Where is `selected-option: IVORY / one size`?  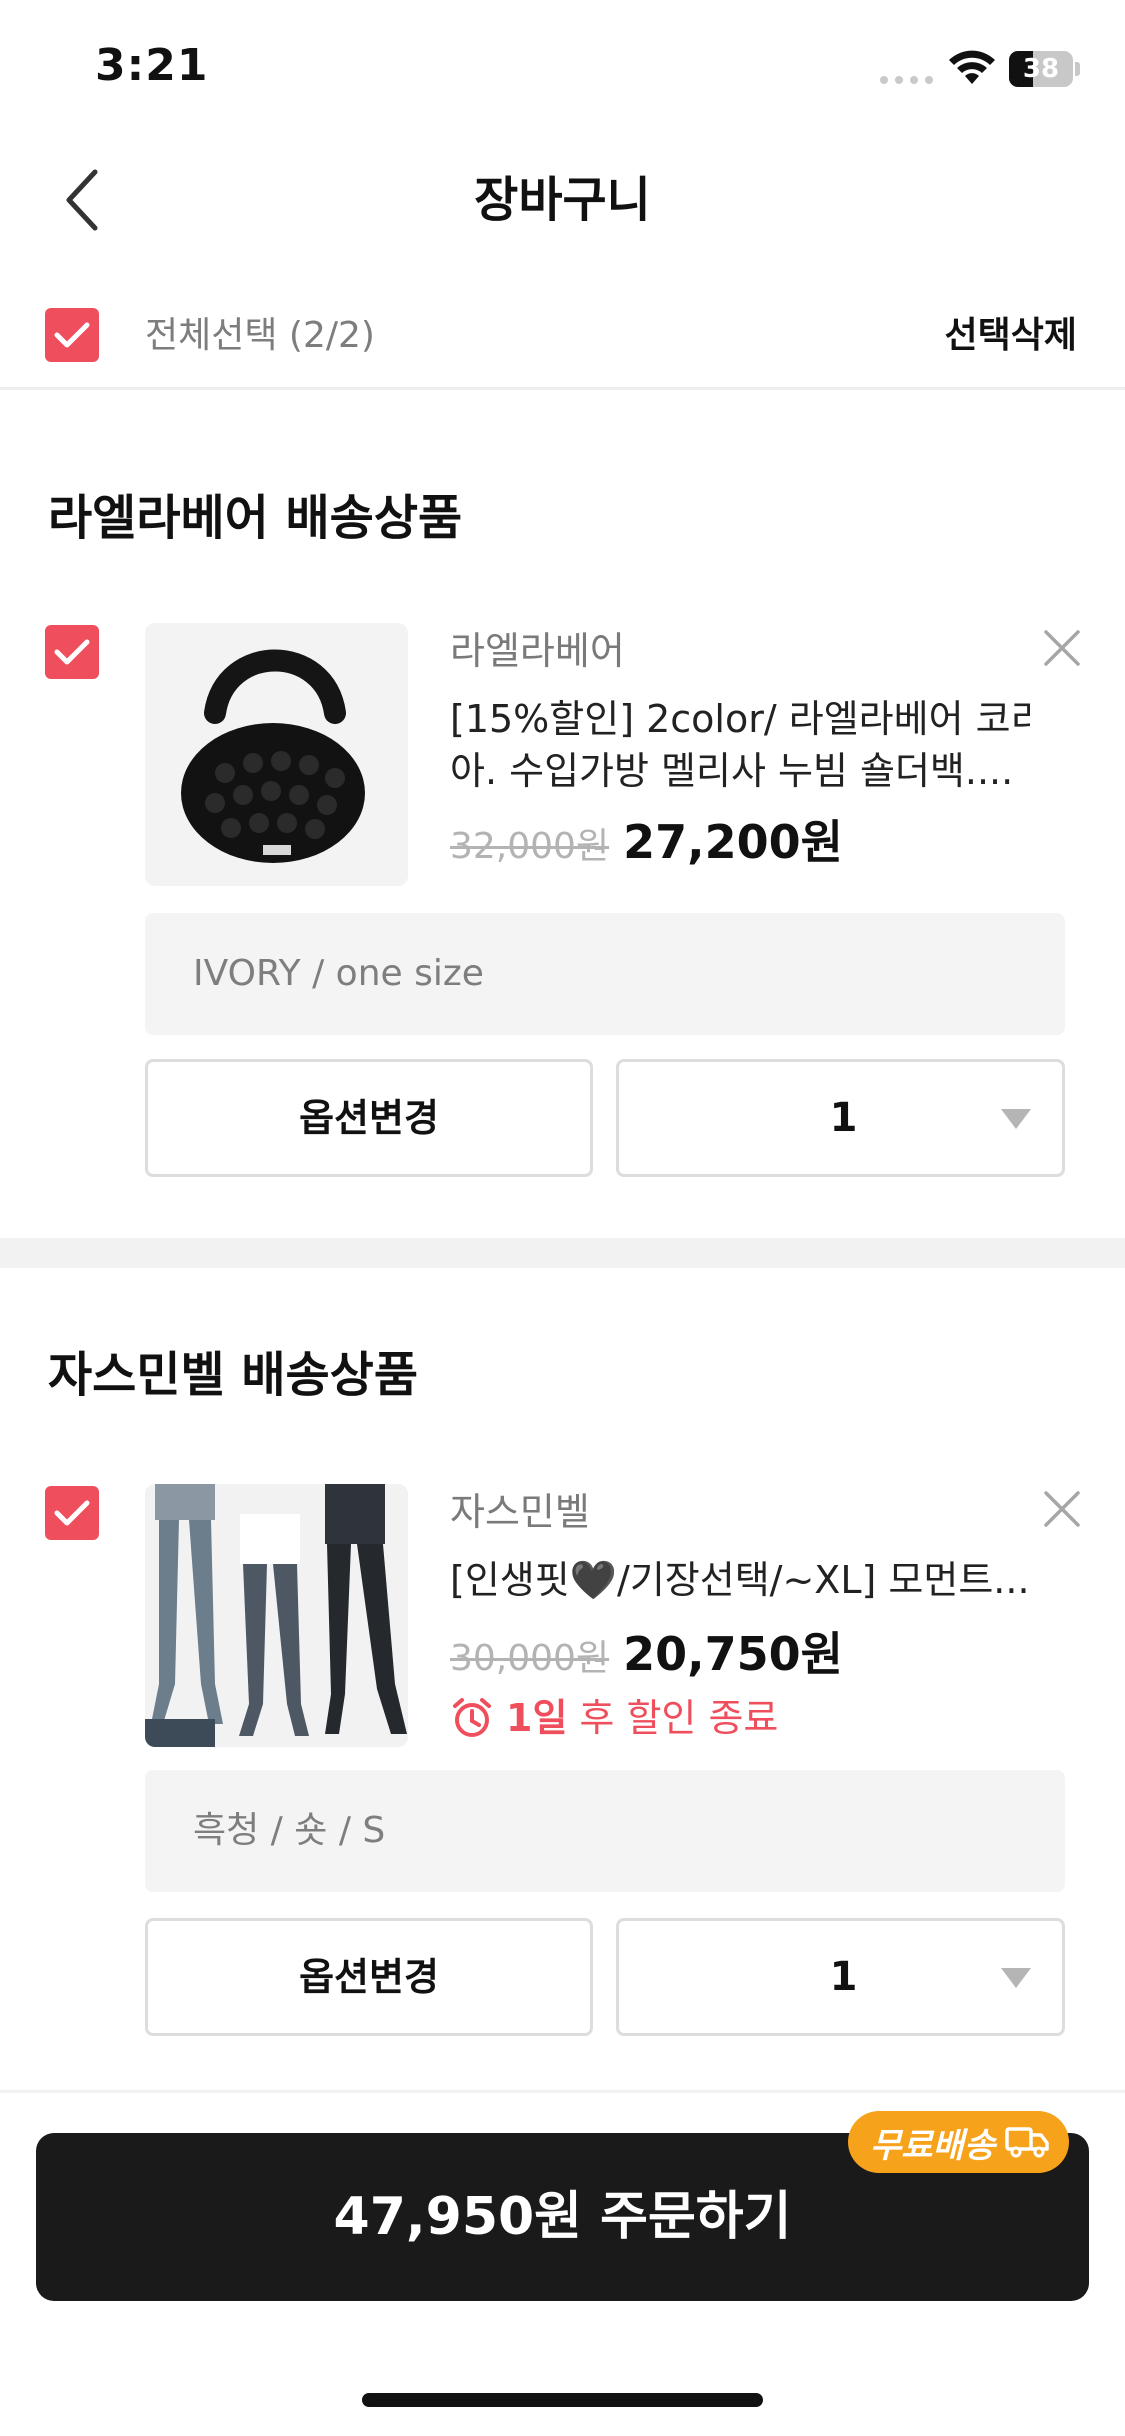
selected-option: IVORY / one size is located at coordinates (605, 974).